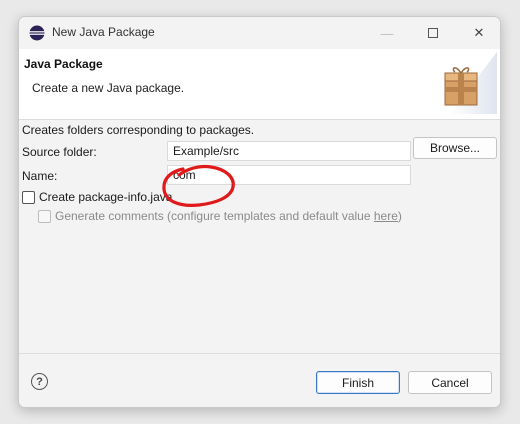 This screenshot has height=424, width=520. I want to click on minimize-button: —, so click(387, 33).